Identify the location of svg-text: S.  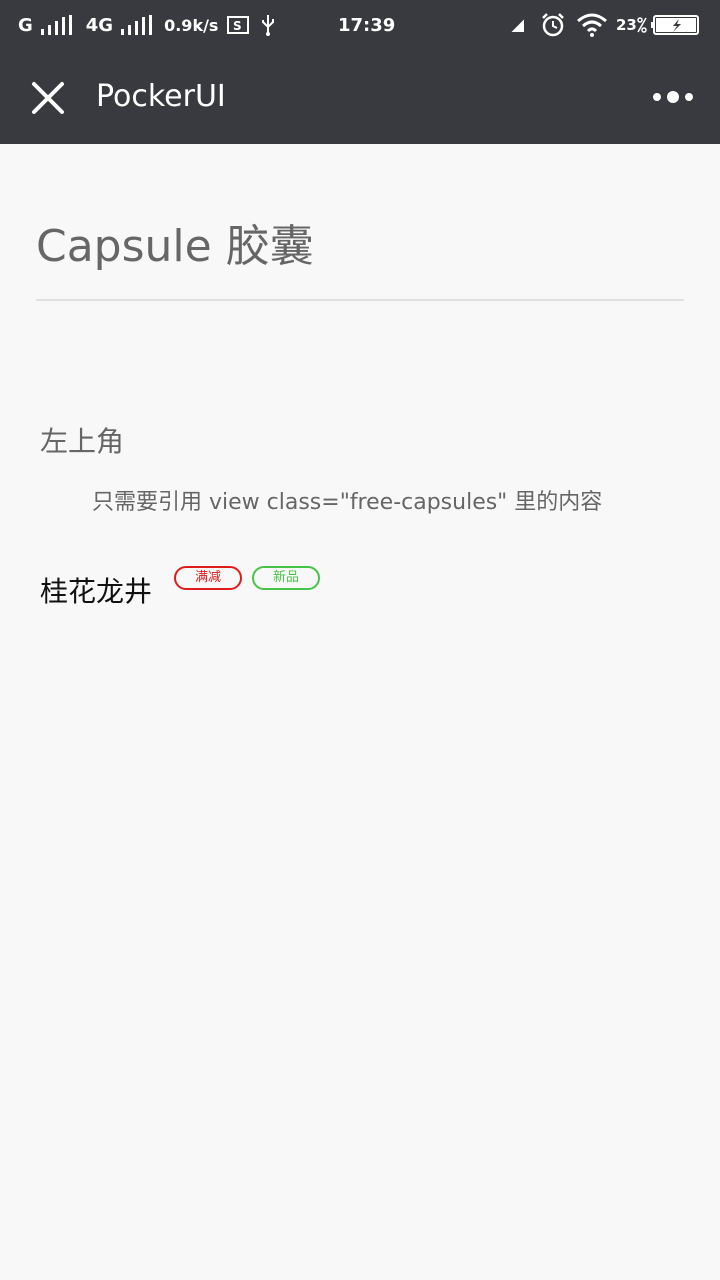
(237, 26).